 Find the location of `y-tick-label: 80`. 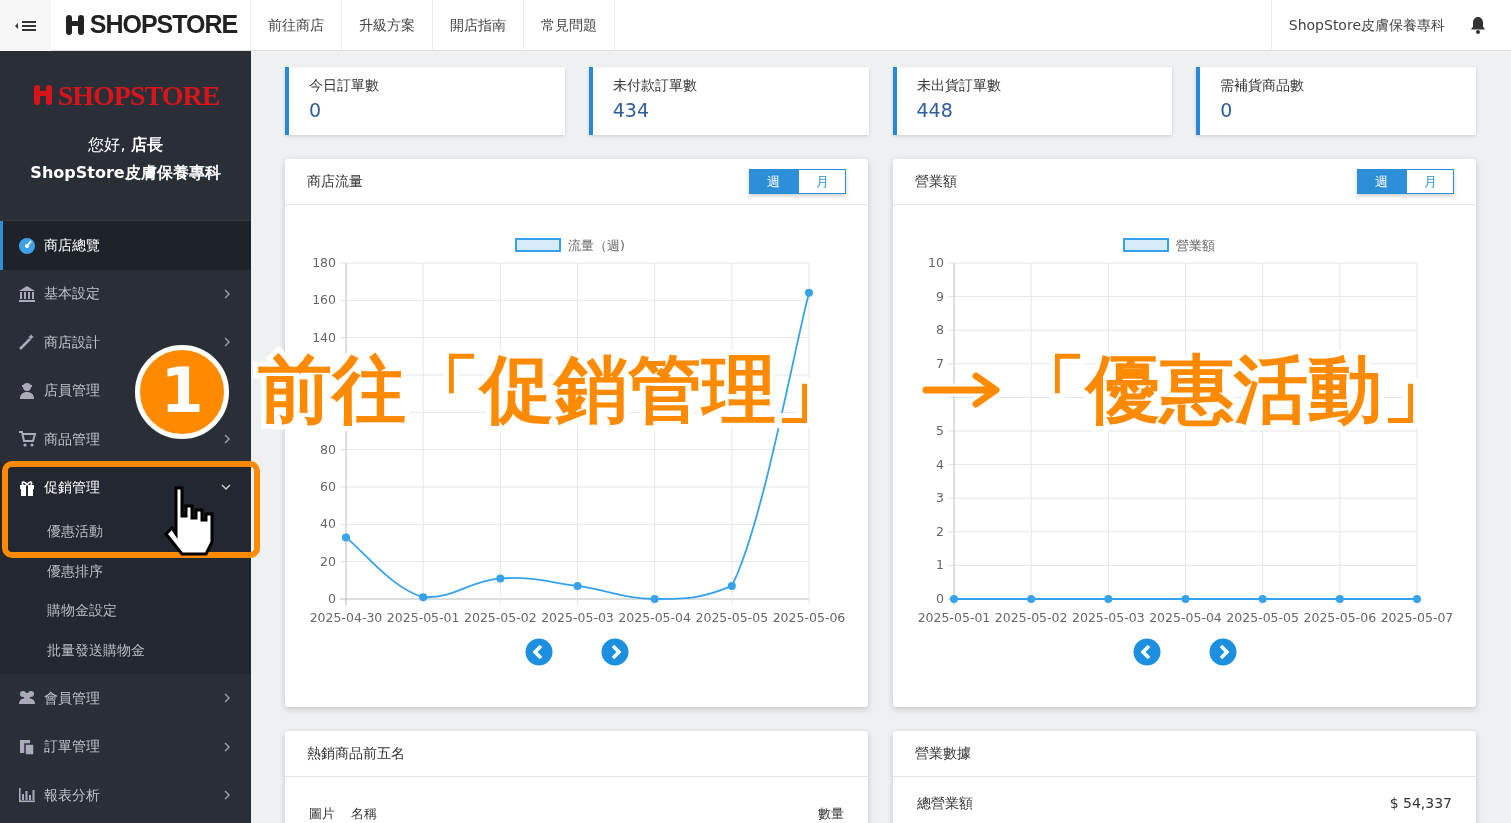

y-tick-label: 80 is located at coordinates (328, 449).